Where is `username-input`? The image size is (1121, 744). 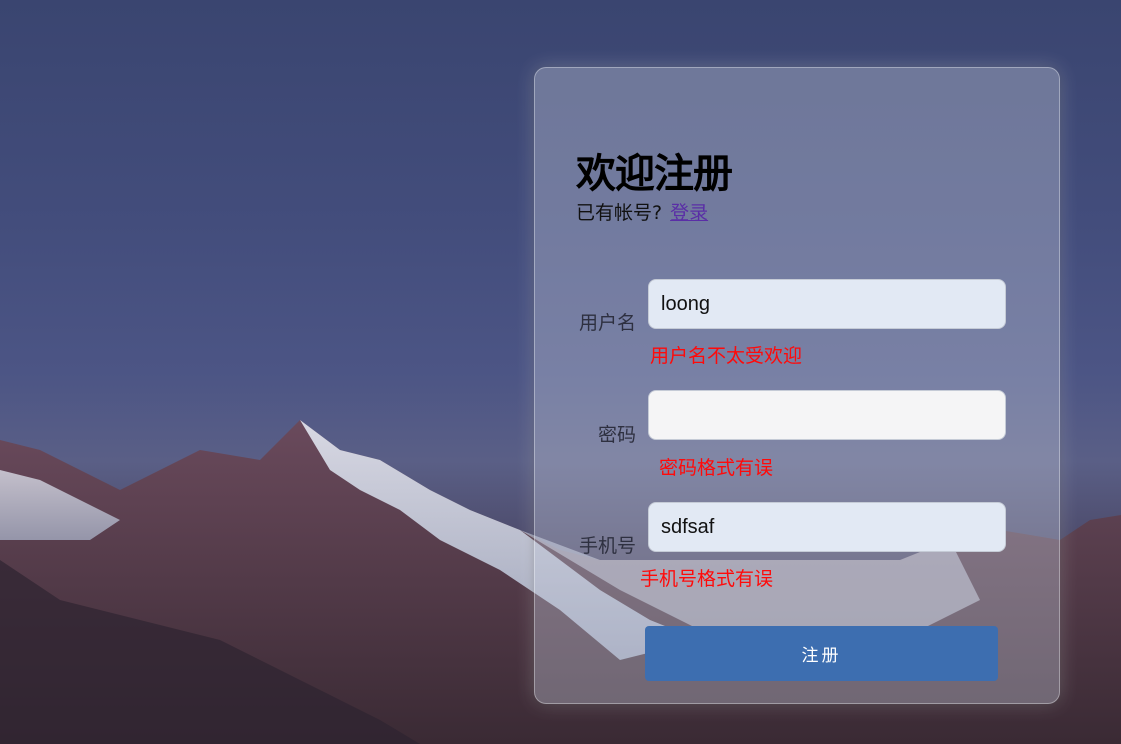 username-input is located at coordinates (827, 304).